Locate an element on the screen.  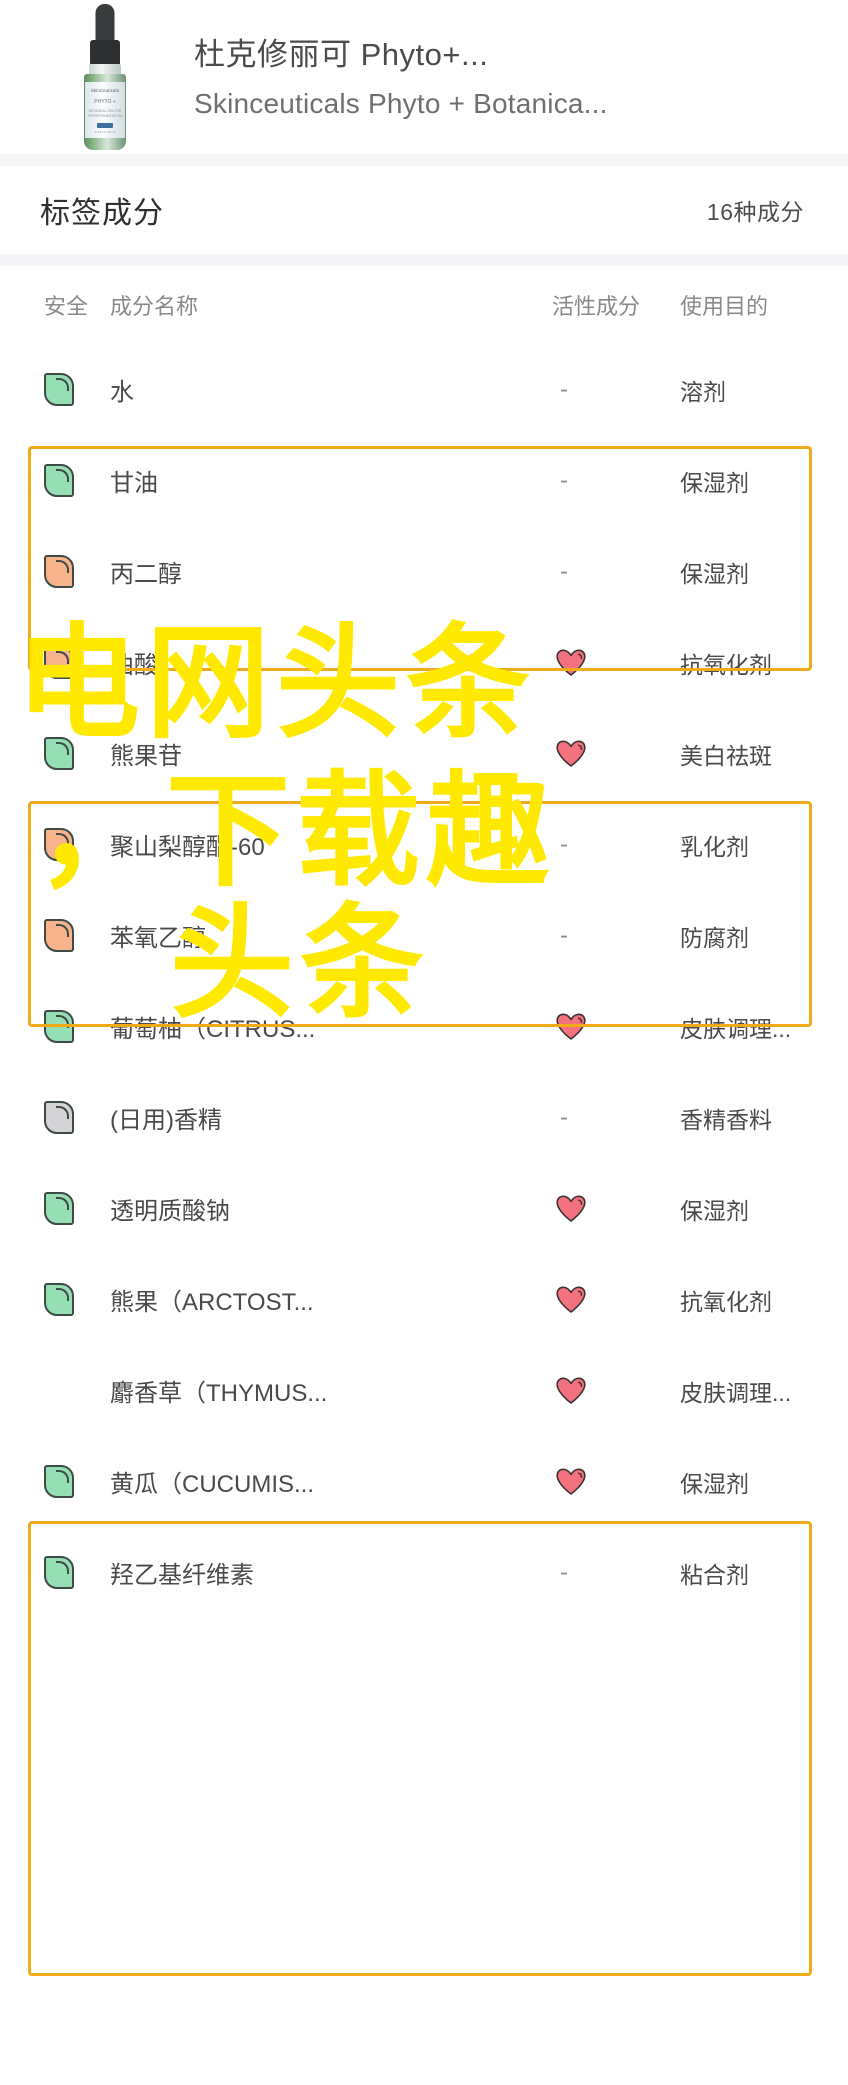
cell-ingredient-name: 苯氧乙醇 is located at coordinates (158, 938).